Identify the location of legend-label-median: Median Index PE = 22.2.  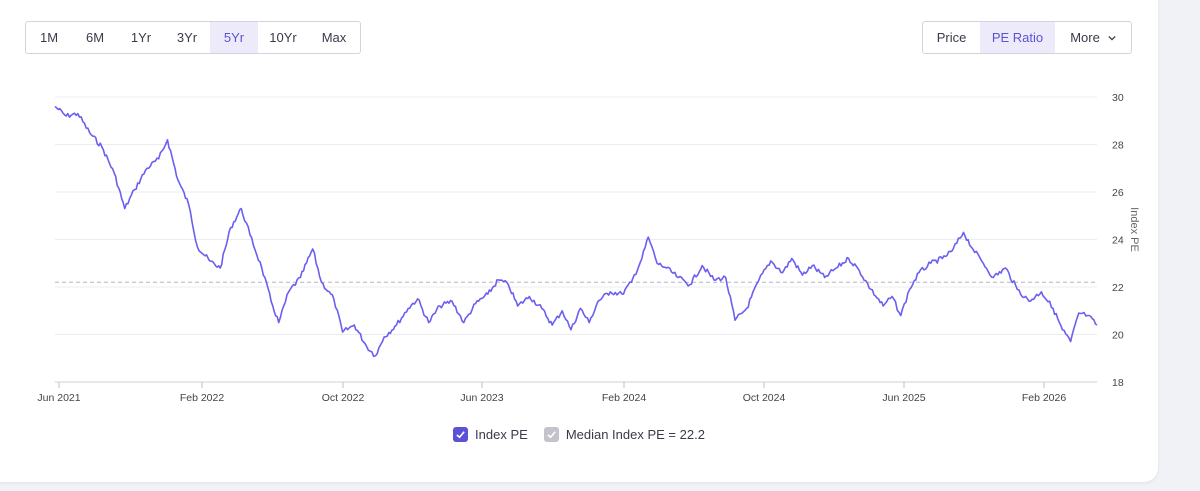
(635, 434).